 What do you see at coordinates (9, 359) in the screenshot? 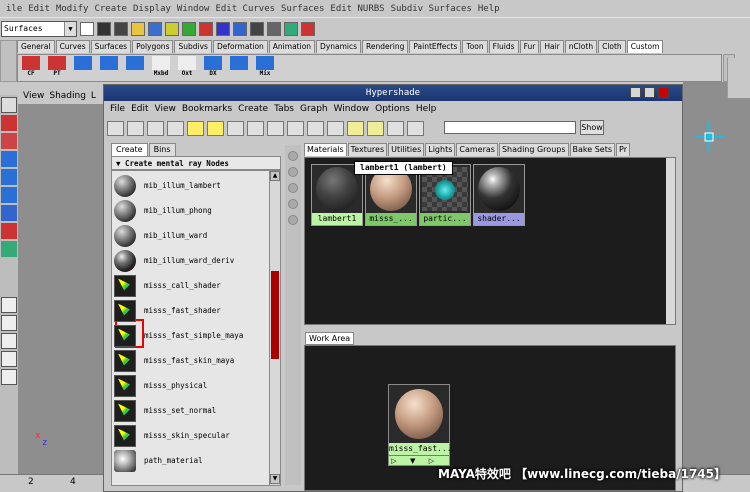
I see `layout-graph-icon` at bounding box center [9, 359].